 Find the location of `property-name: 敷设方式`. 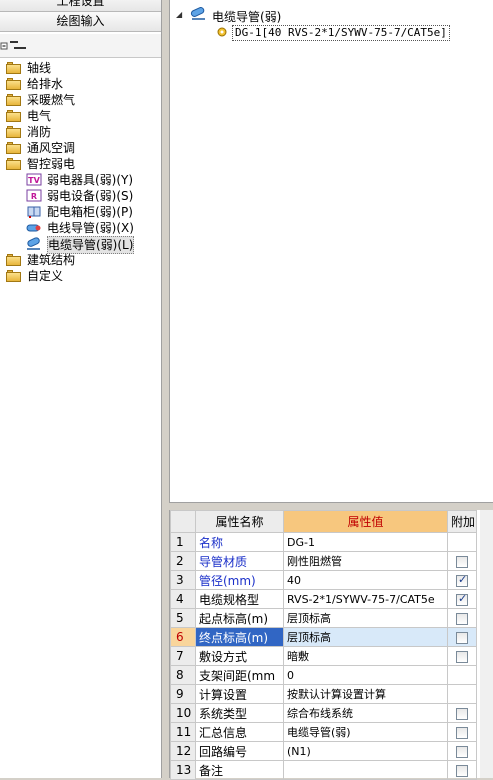

property-name: 敷设方式 is located at coordinates (239, 656).